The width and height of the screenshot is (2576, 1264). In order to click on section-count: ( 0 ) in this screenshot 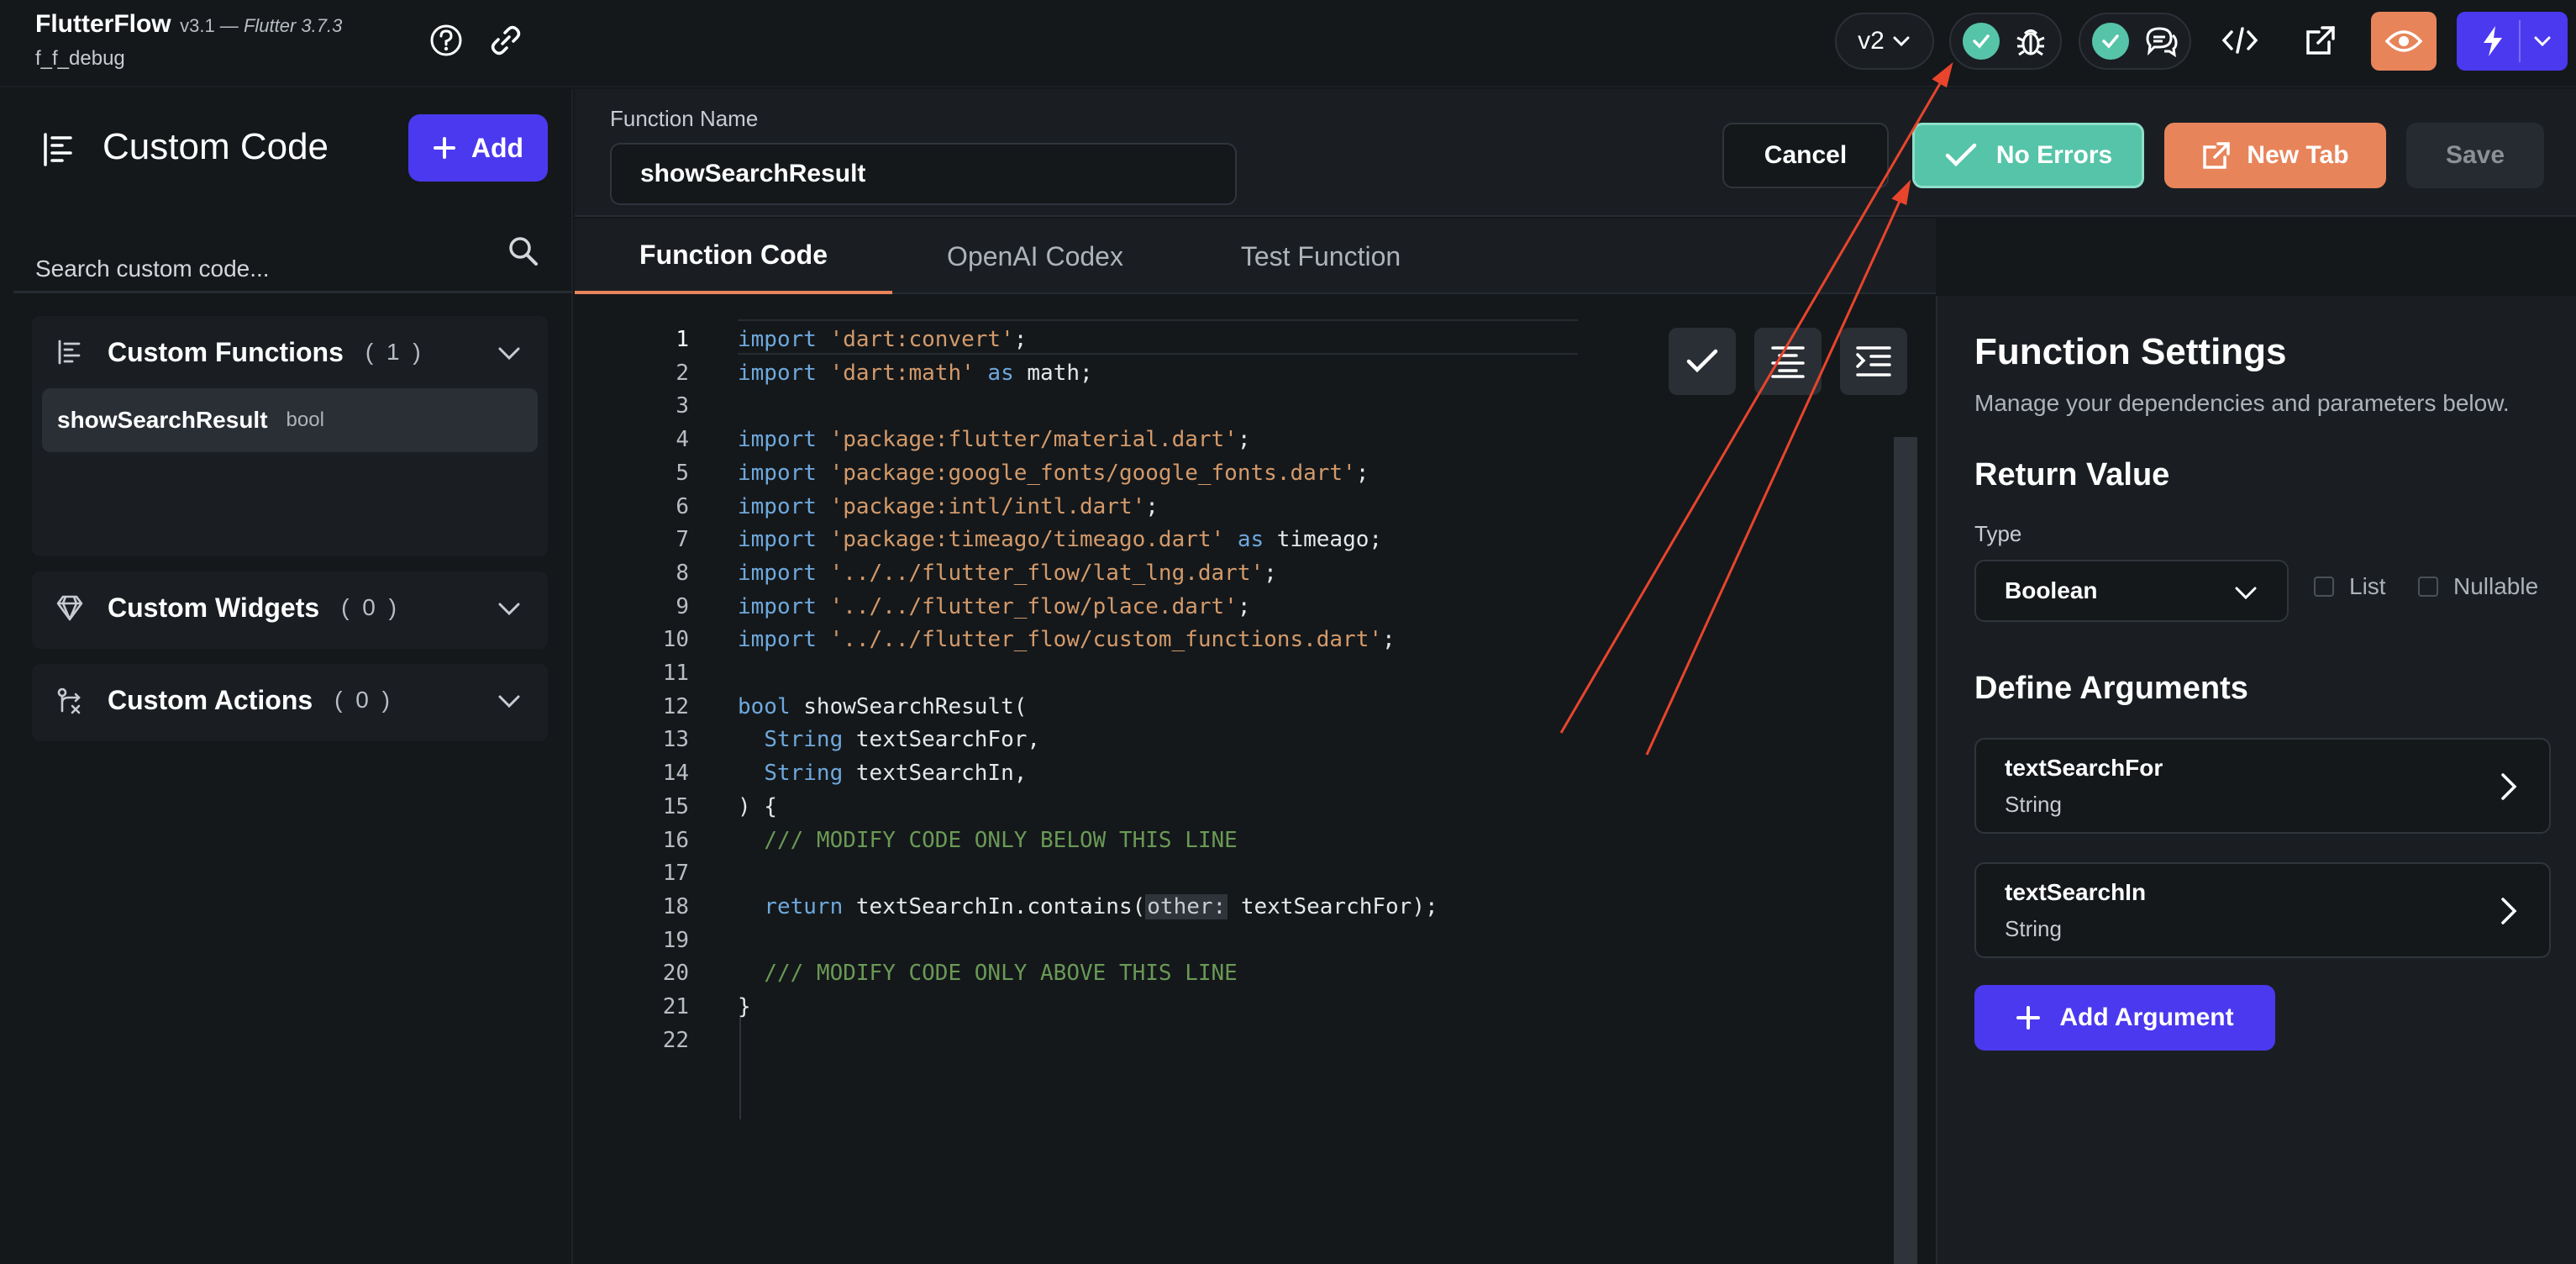, I will do `click(370, 607)`.